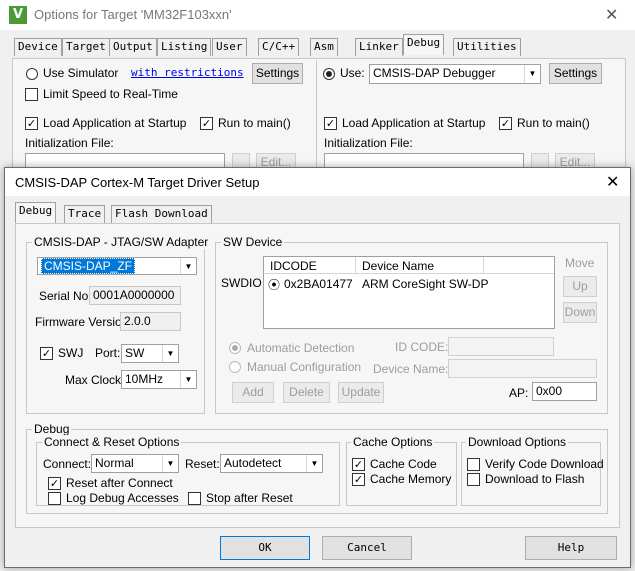 This screenshot has width=635, height=571. I want to click on max-clock-select-value: 10MHz, so click(144, 379).